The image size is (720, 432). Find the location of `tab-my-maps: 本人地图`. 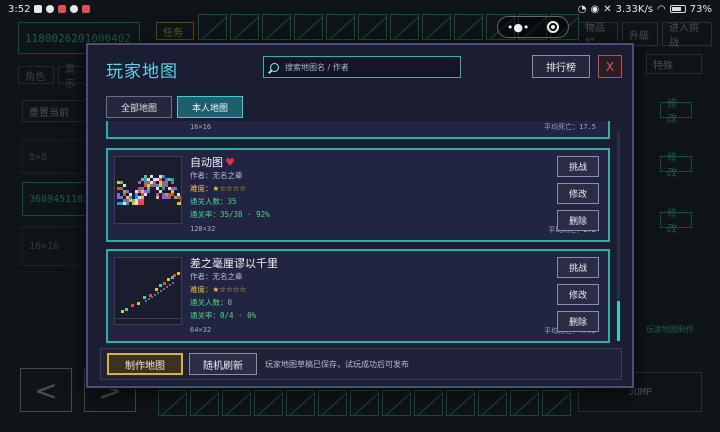

tab-my-maps: 本人地图 is located at coordinates (210, 107).